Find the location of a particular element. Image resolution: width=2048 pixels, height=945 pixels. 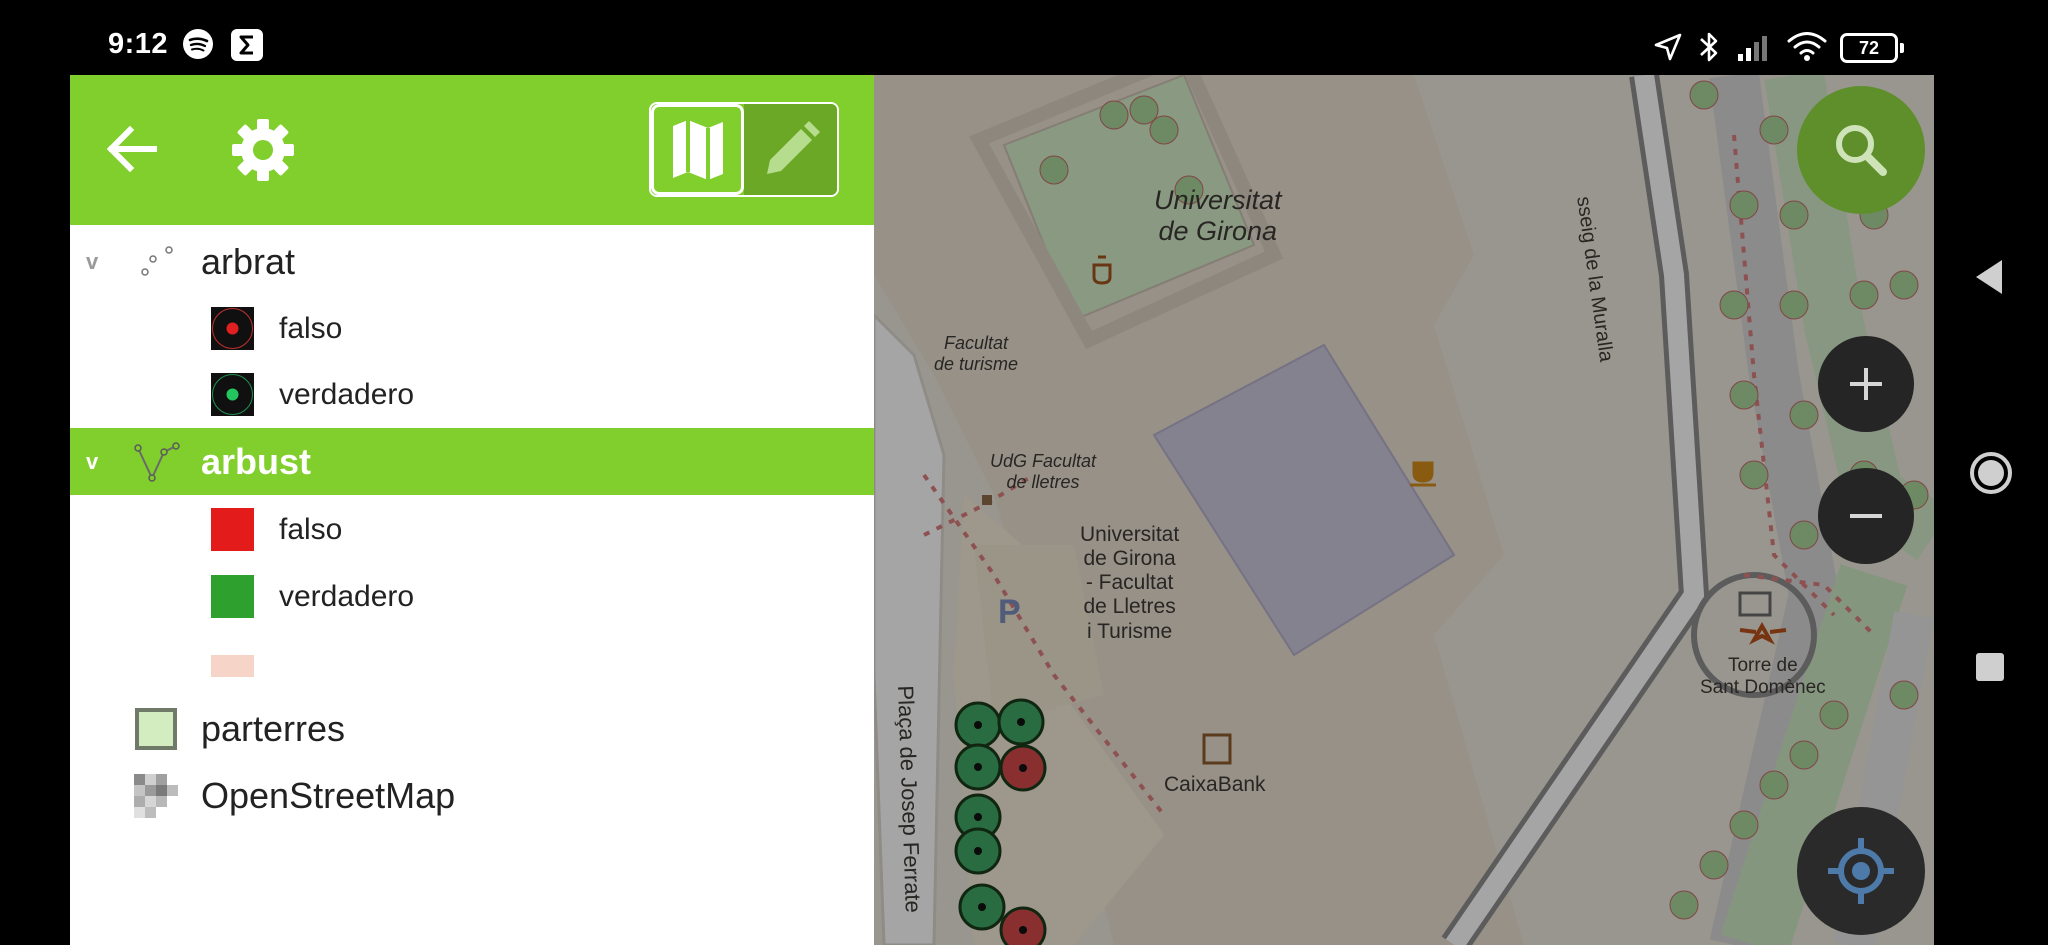

bluetooth-icon is located at coordinates (1709, 49).